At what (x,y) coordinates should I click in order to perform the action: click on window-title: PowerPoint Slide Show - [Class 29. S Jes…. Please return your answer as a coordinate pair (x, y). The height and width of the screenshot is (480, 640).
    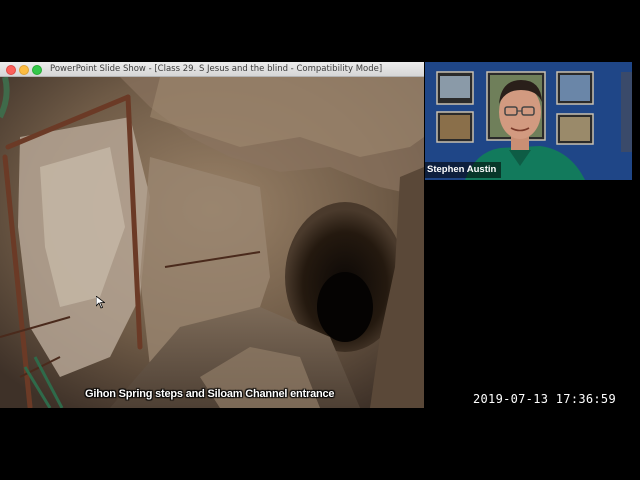
    Looking at the image, I should click on (216, 69).